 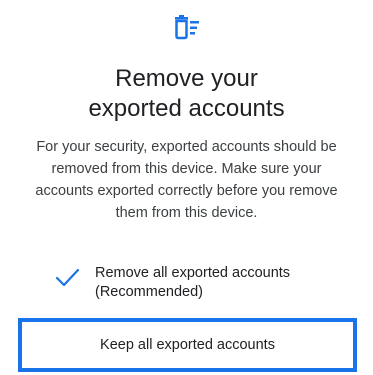 What do you see at coordinates (149, 292) in the screenshot?
I see `option-remove-all-label-line2: (Recommended)` at bounding box center [149, 292].